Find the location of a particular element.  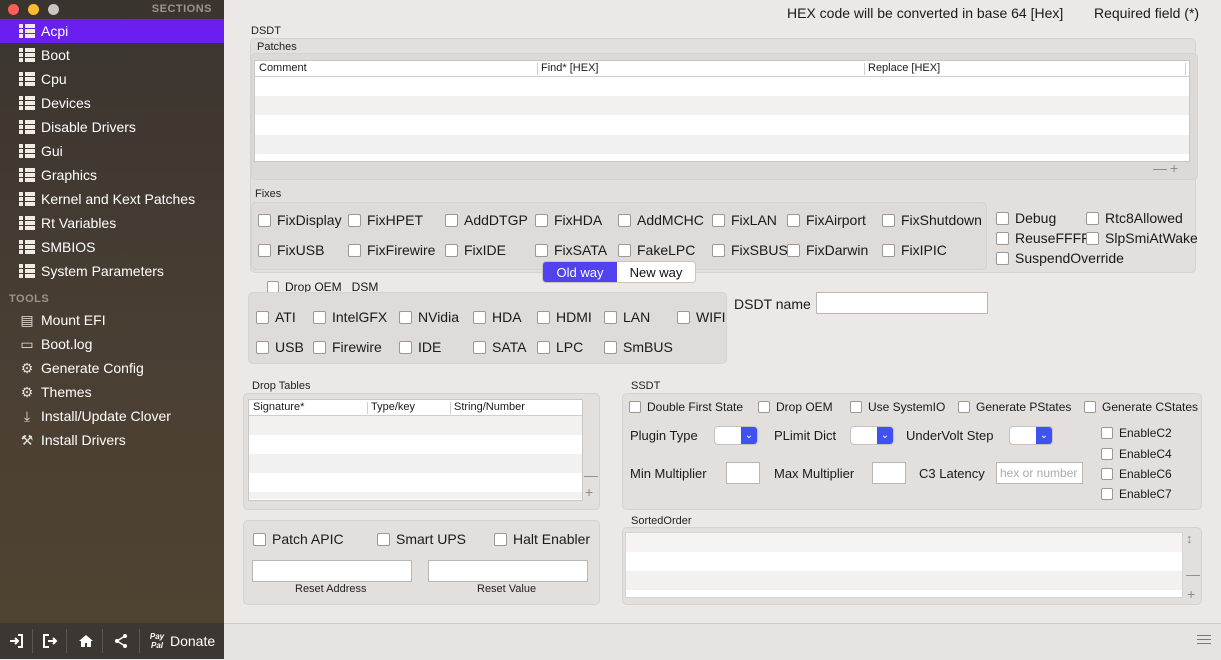

intelgfx-checkbox: IntelGFX is located at coordinates (350, 317).